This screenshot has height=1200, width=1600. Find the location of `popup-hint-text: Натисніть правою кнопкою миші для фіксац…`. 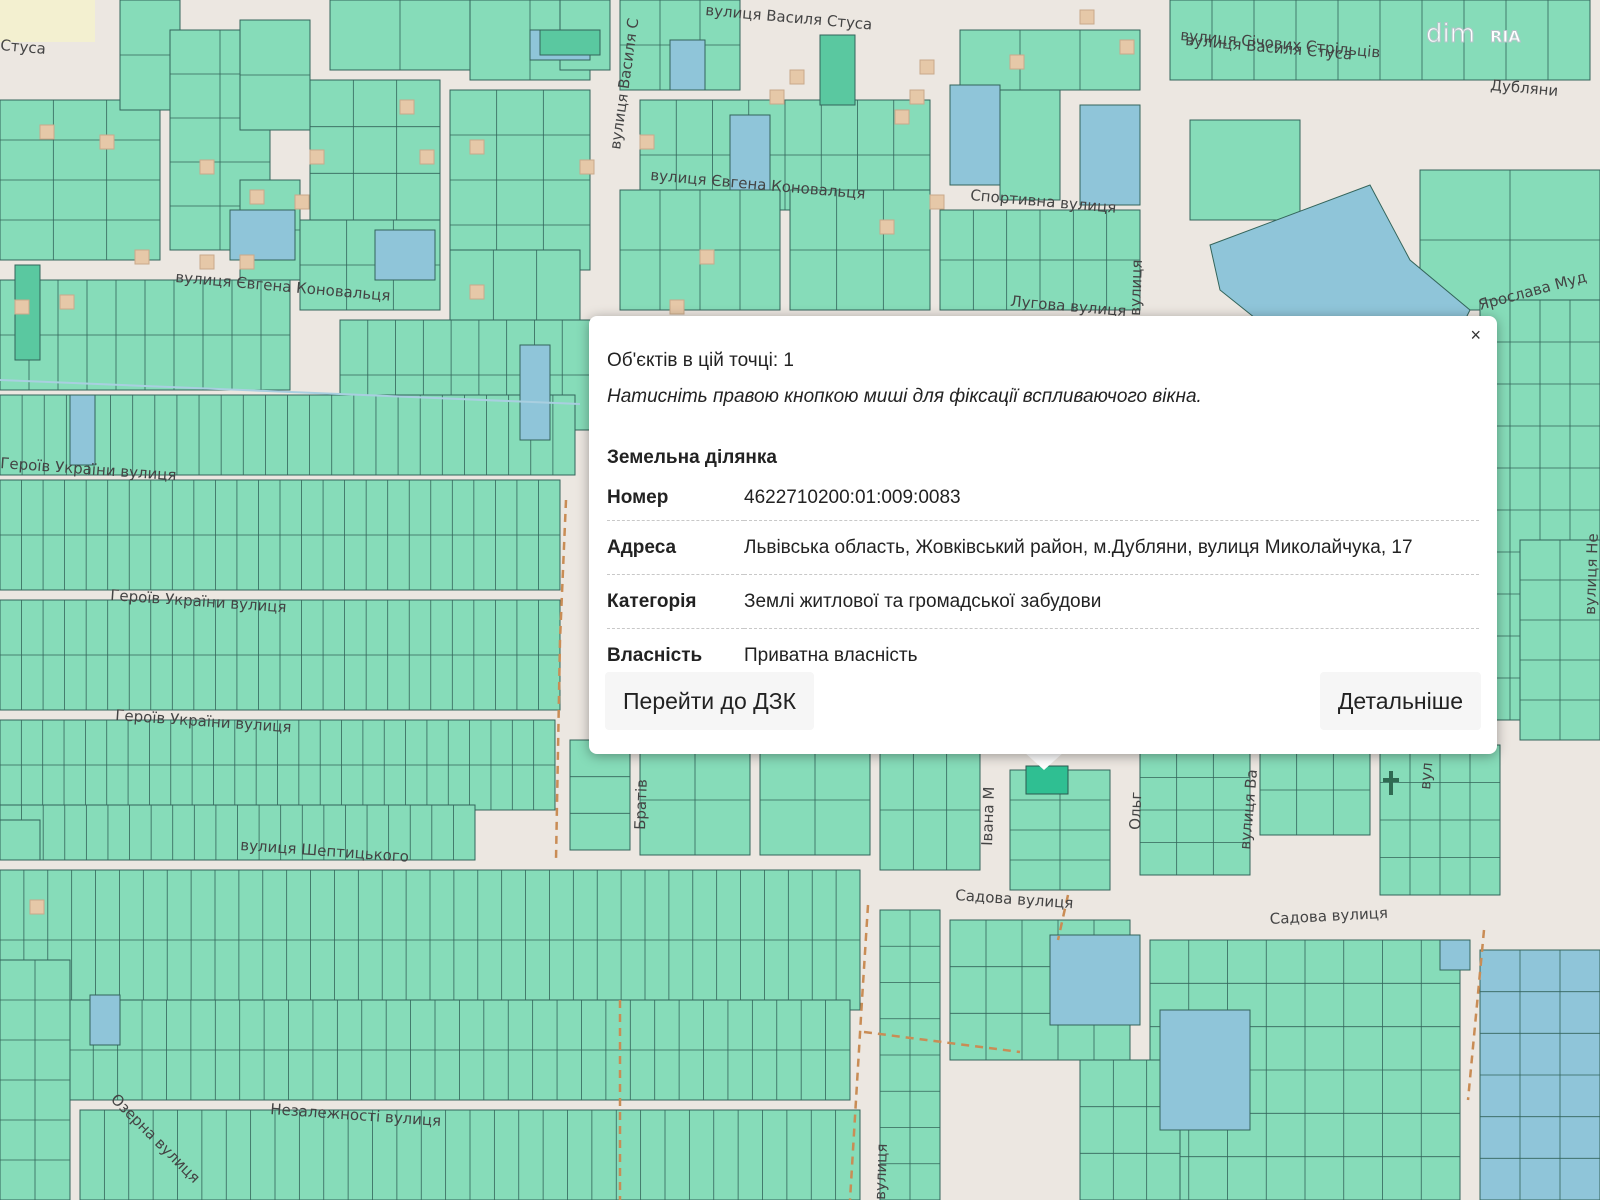

popup-hint-text: Натисніть правою кнопкою миші для фіксац… is located at coordinates (904, 396).